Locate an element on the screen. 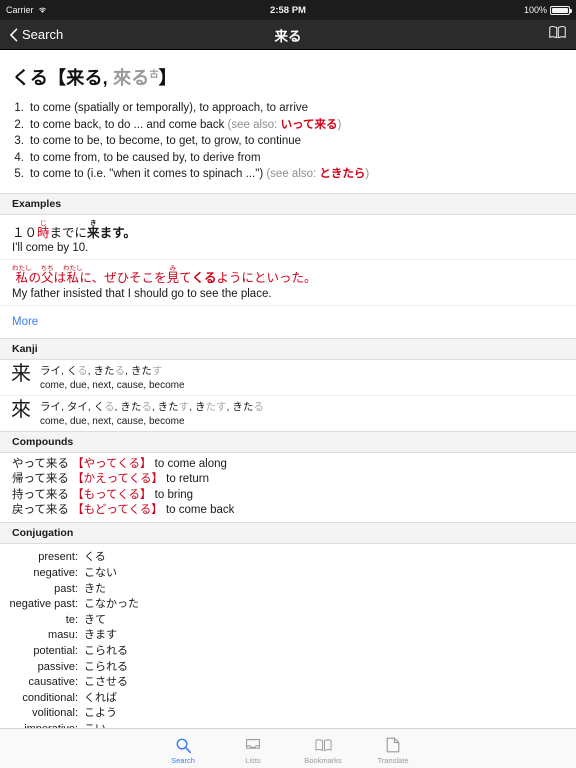 This screenshot has width=576, height=768. example-japanese: １０時じまでに来きます。 is located at coordinates (289, 230).